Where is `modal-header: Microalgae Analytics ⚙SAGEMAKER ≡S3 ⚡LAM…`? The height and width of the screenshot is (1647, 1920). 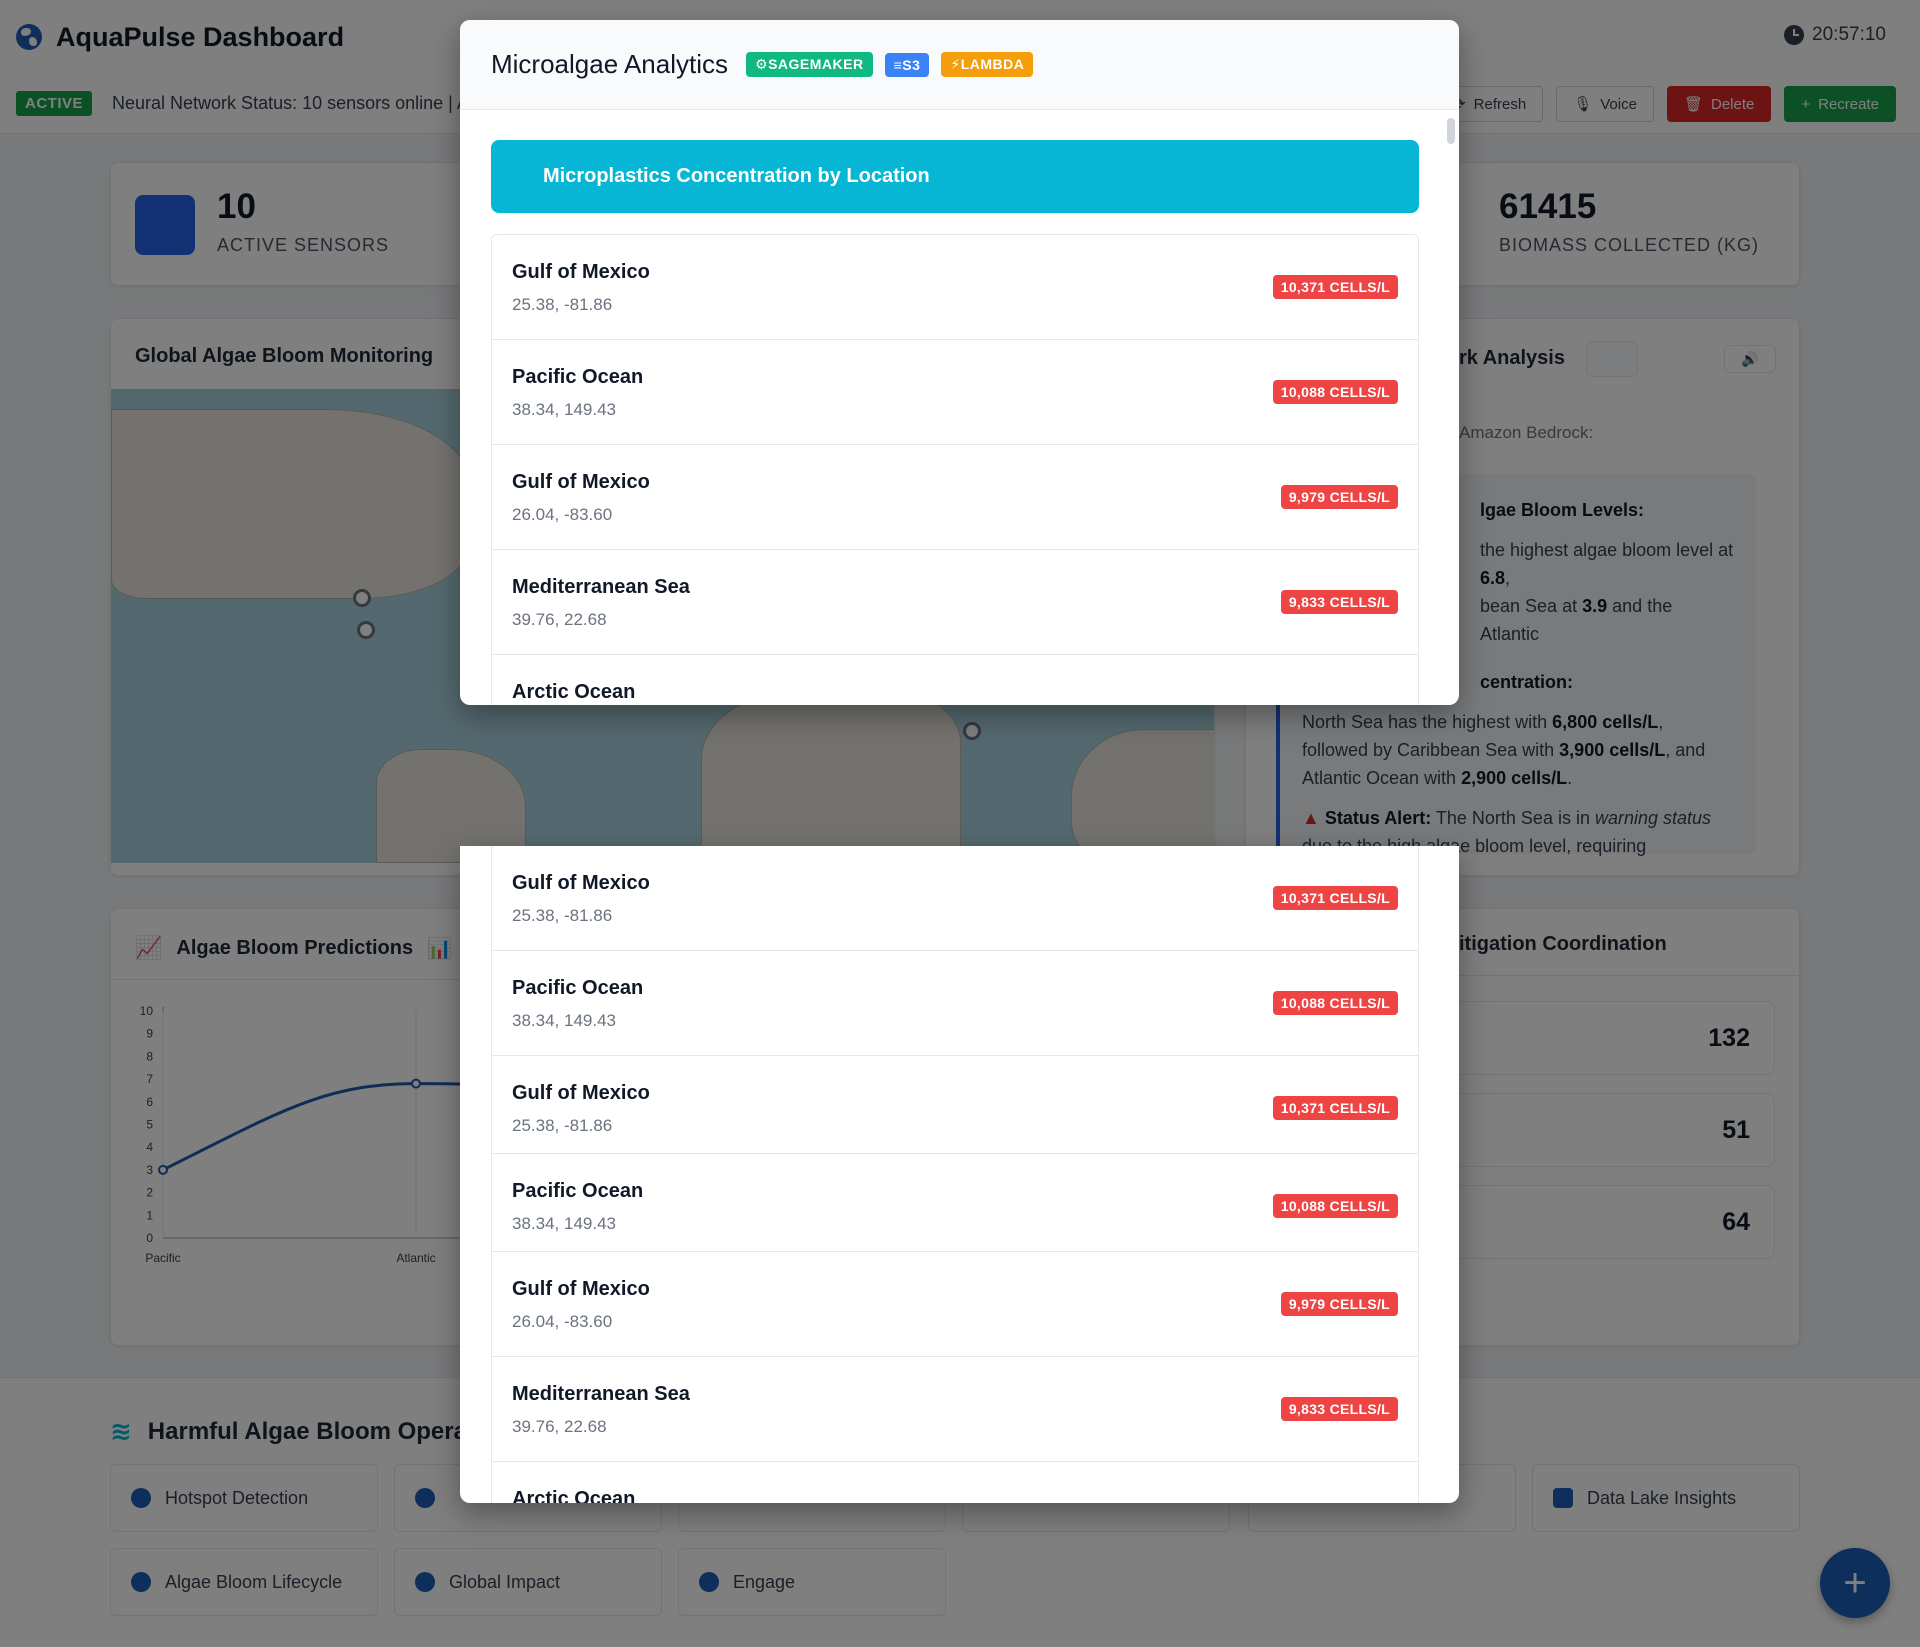
modal-header: Microalgae Analytics ⚙SAGEMAKER ≡S3 ⚡LAM… is located at coordinates (959, 65).